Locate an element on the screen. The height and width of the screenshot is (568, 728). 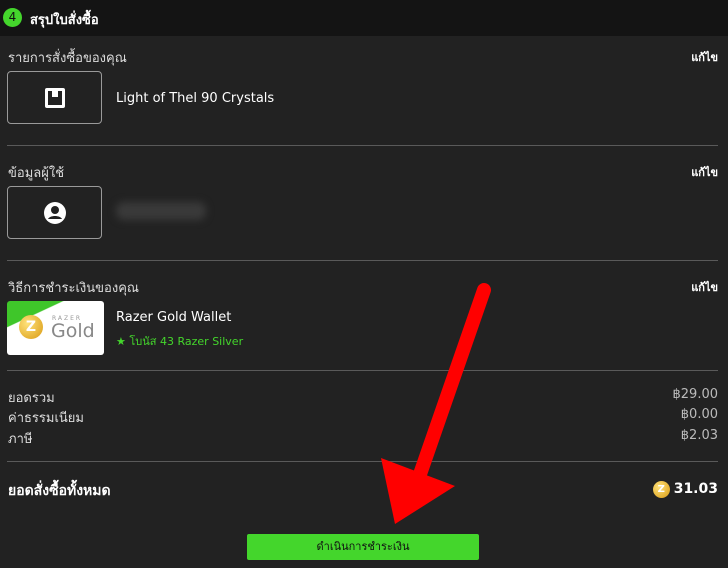
fee-value: ฿0.00 is located at coordinates (699, 414).